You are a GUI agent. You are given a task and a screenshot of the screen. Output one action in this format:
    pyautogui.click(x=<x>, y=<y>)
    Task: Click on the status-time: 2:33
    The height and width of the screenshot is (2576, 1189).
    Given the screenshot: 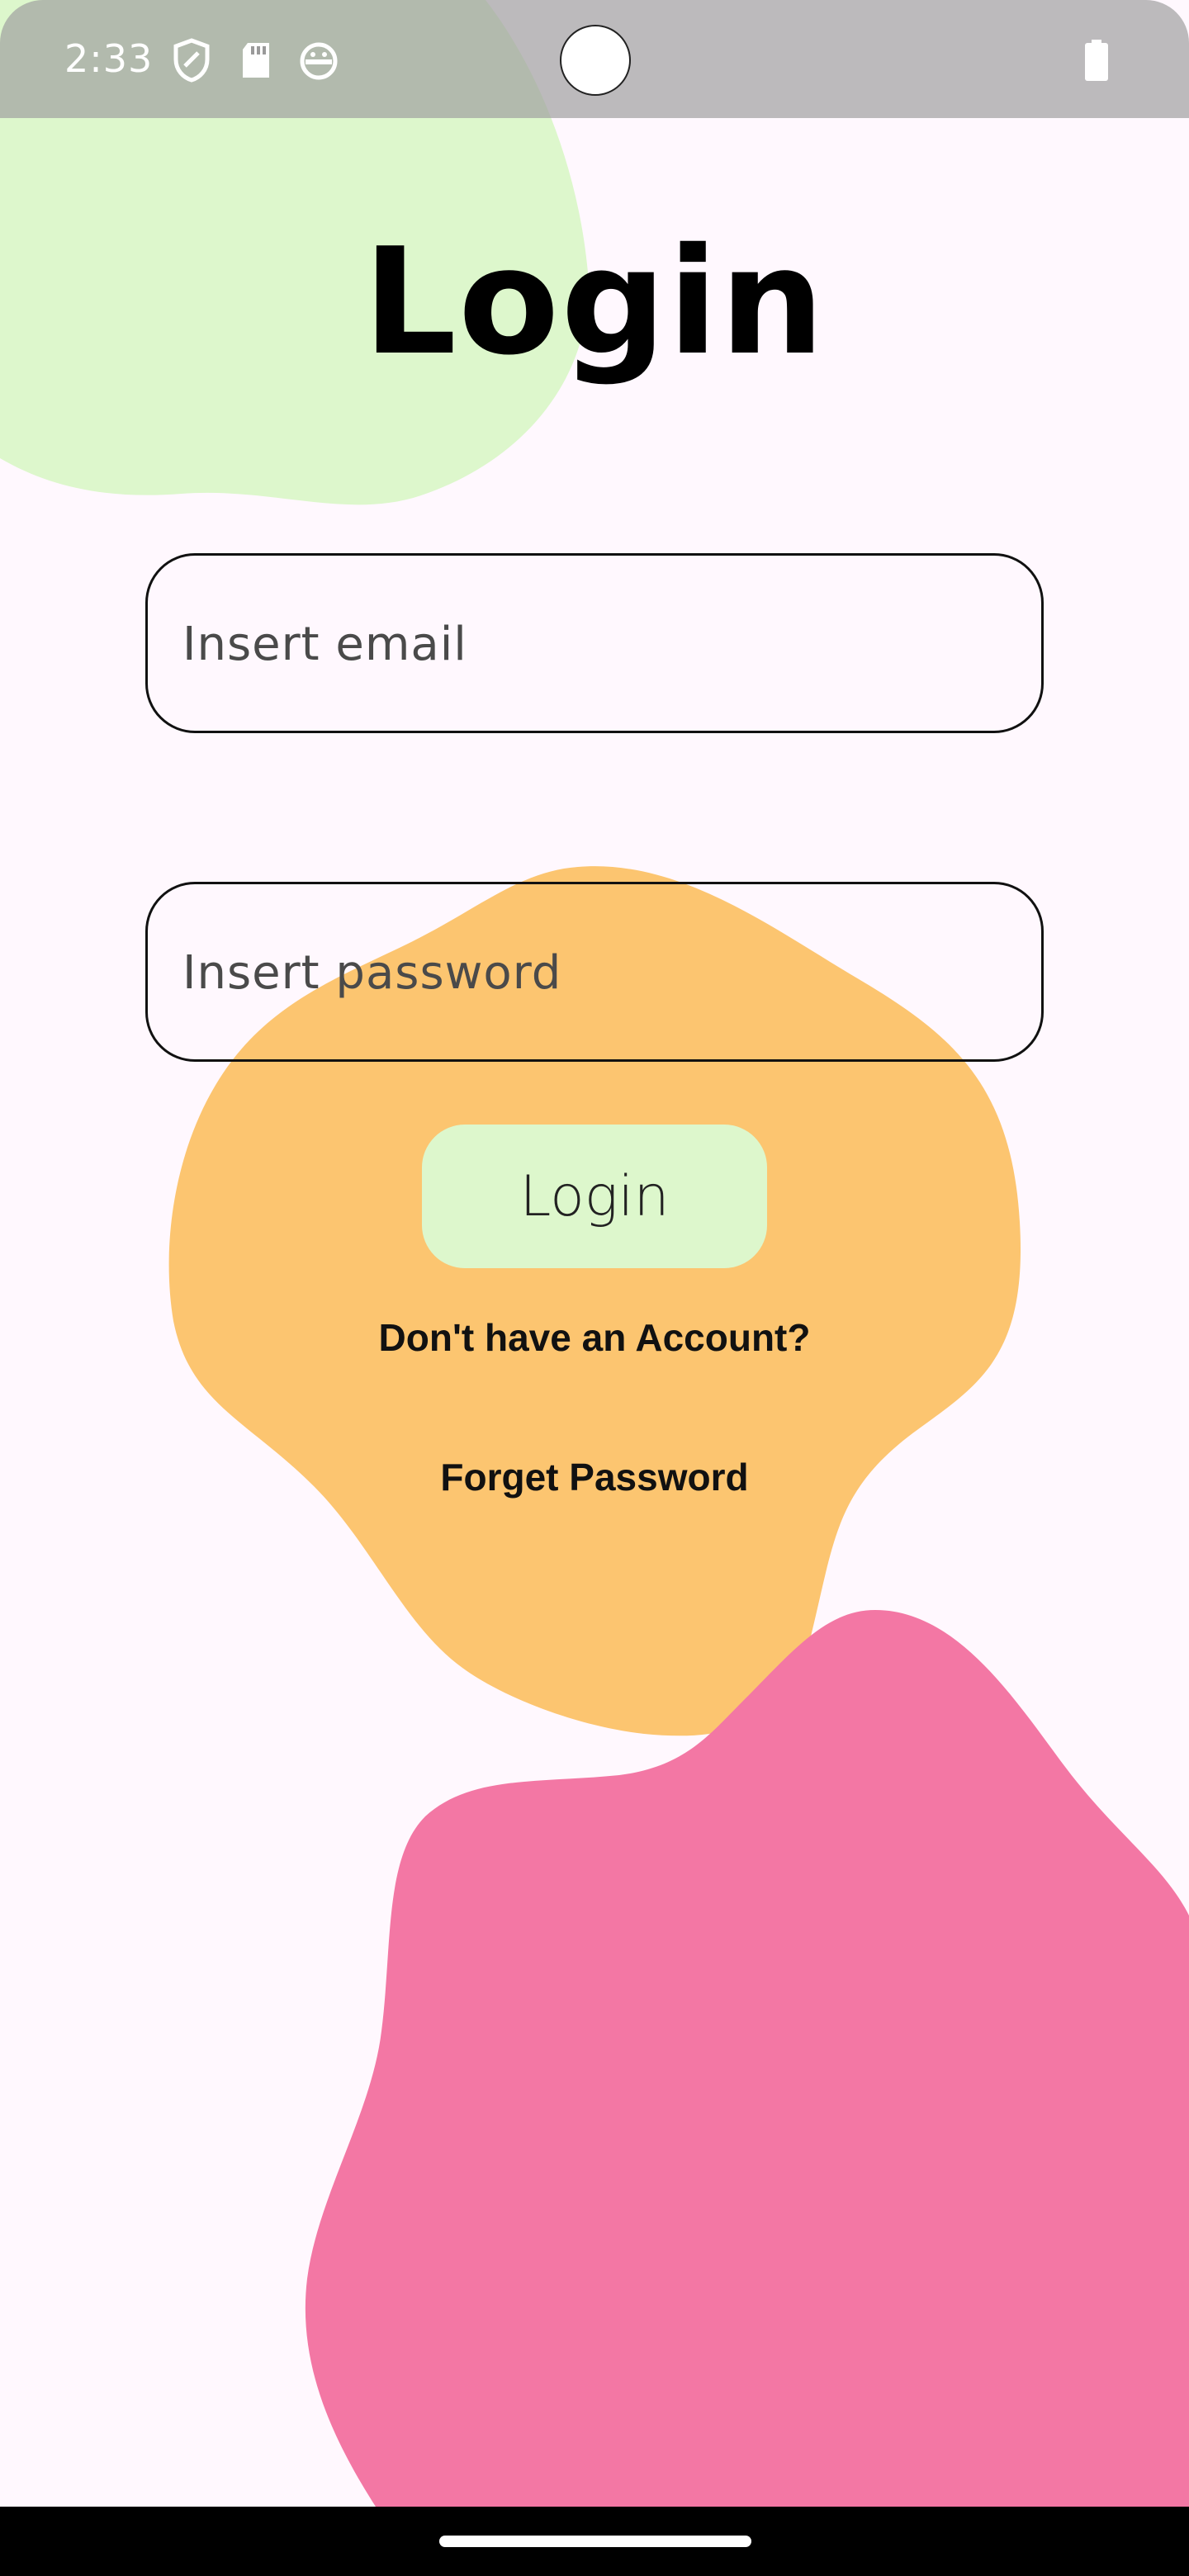 What is the action you would take?
    pyautogui.click(x=109, y=58)
    